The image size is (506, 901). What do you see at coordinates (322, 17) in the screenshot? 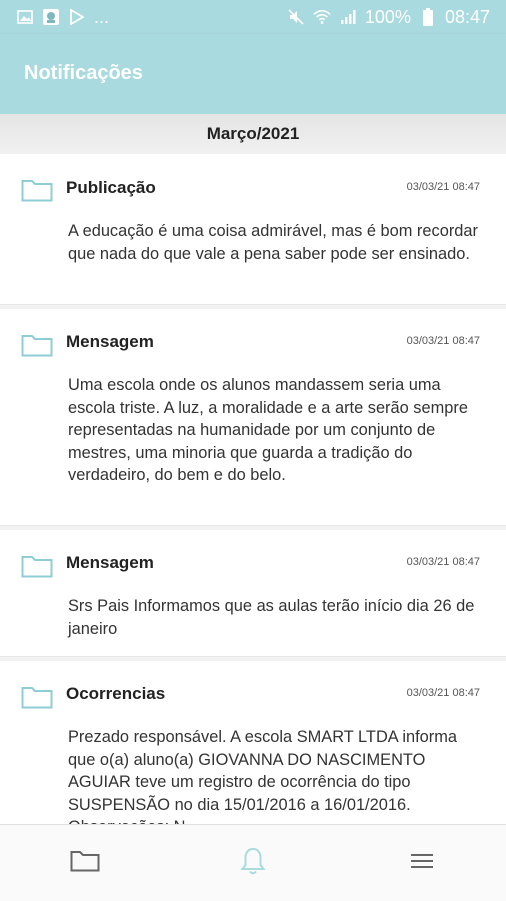
I see `wifi-icon` at bounding box center [322, 17].